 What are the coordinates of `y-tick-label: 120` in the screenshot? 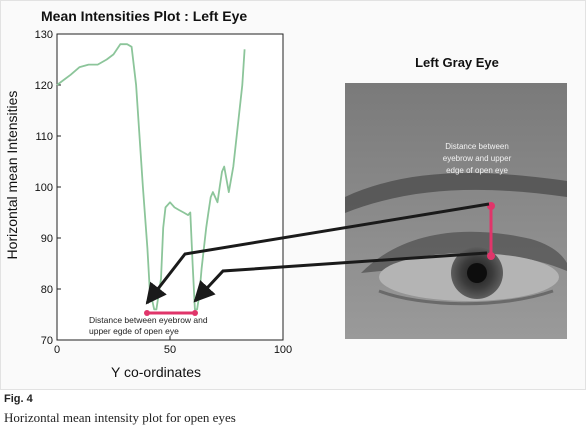 It's located at (44, 86).